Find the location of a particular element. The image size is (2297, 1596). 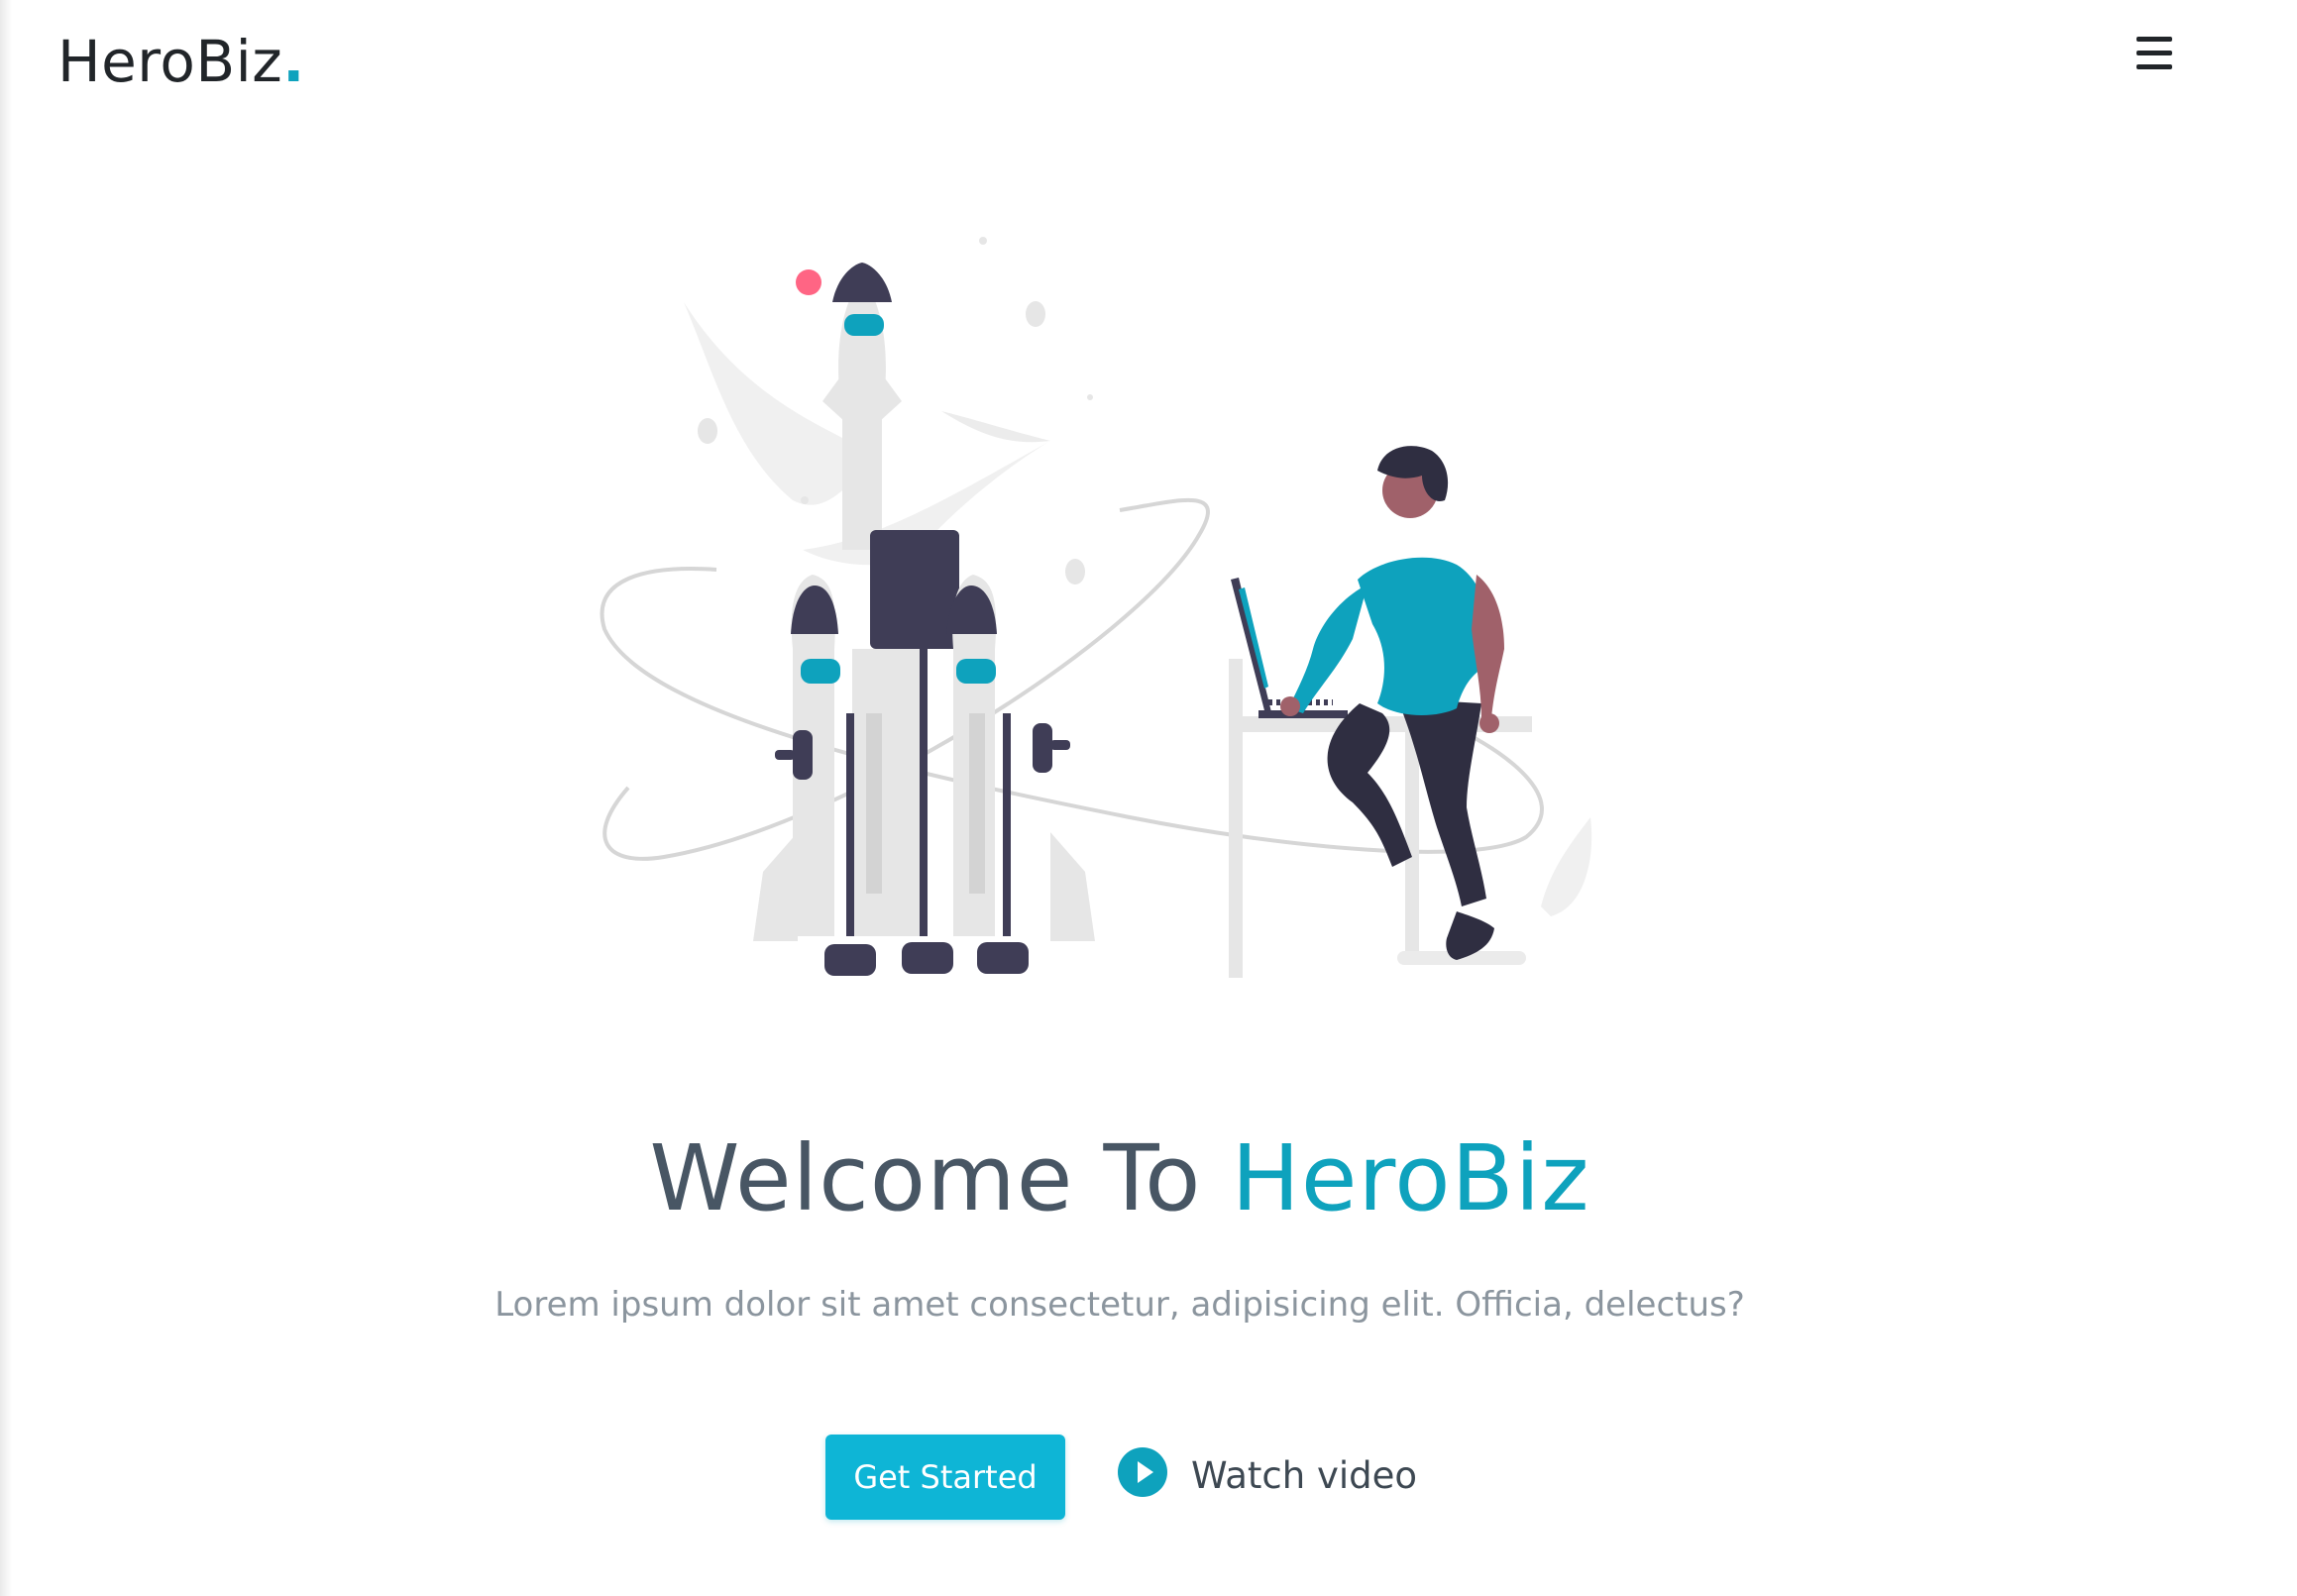

top-rocket-fin-right is located at coordinates (891, 396).